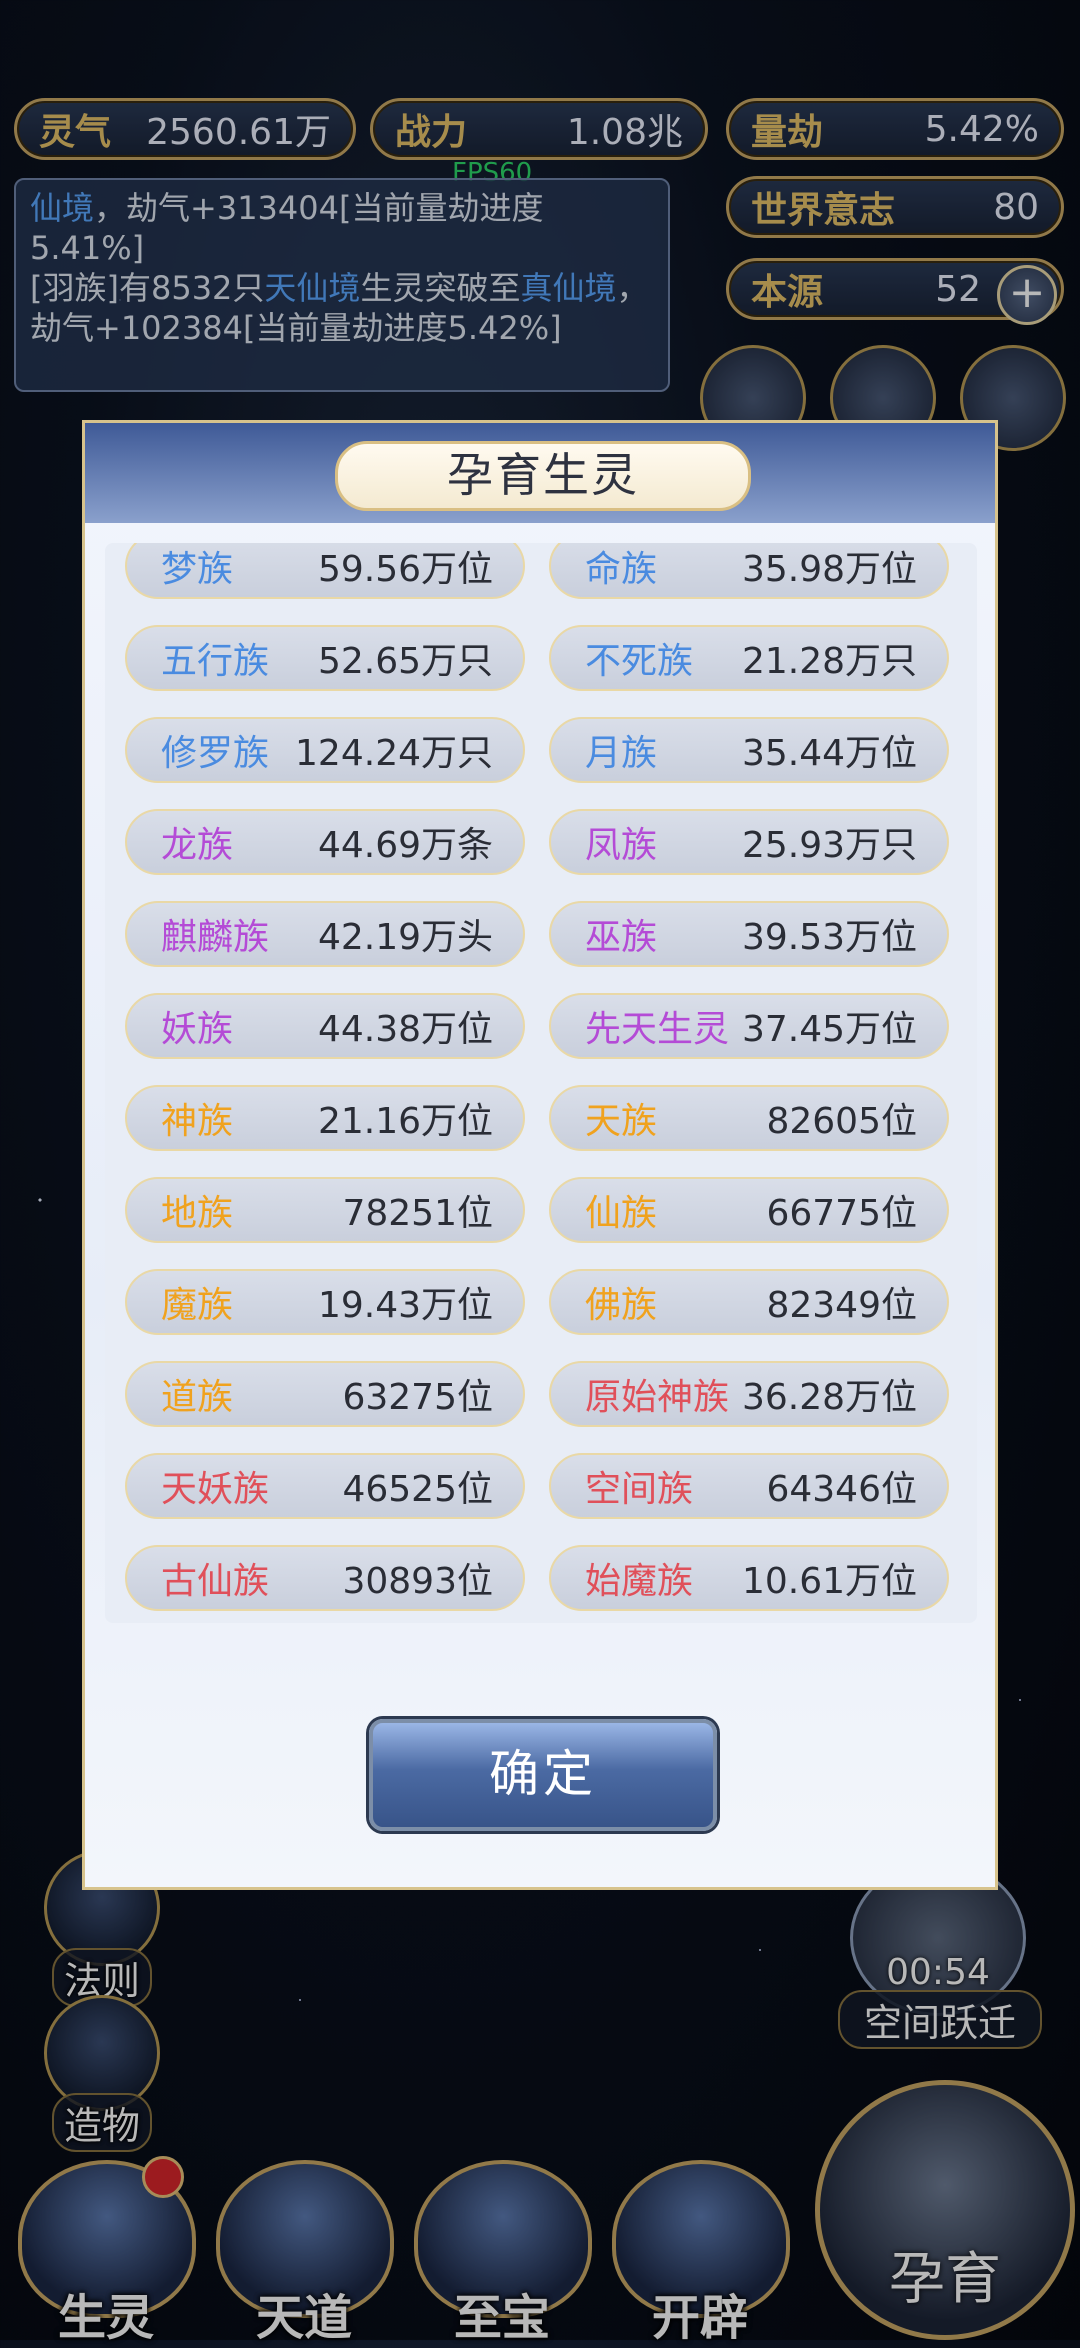 The width and height of the screenshot is (1080, 2348). What do you see at coordinates (305, 2254) in the screenshot?
I see `nav-tian-dao: 天道` at bounding box center [305, 2254].